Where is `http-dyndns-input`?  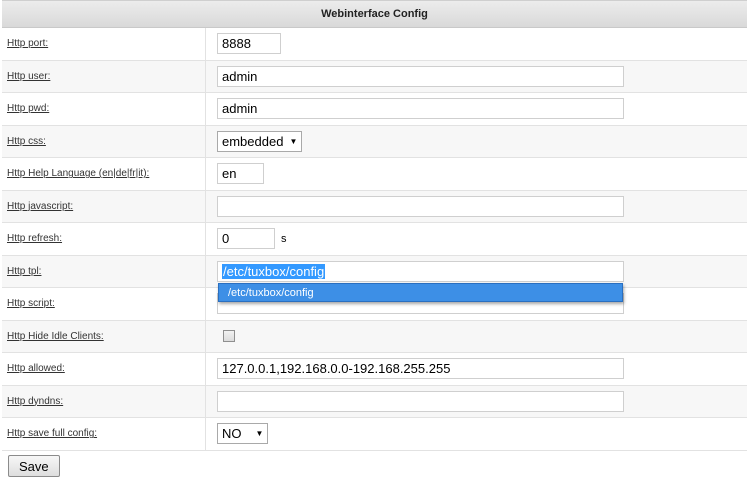 http-dyndns-input is located at coordinates (420, 401).